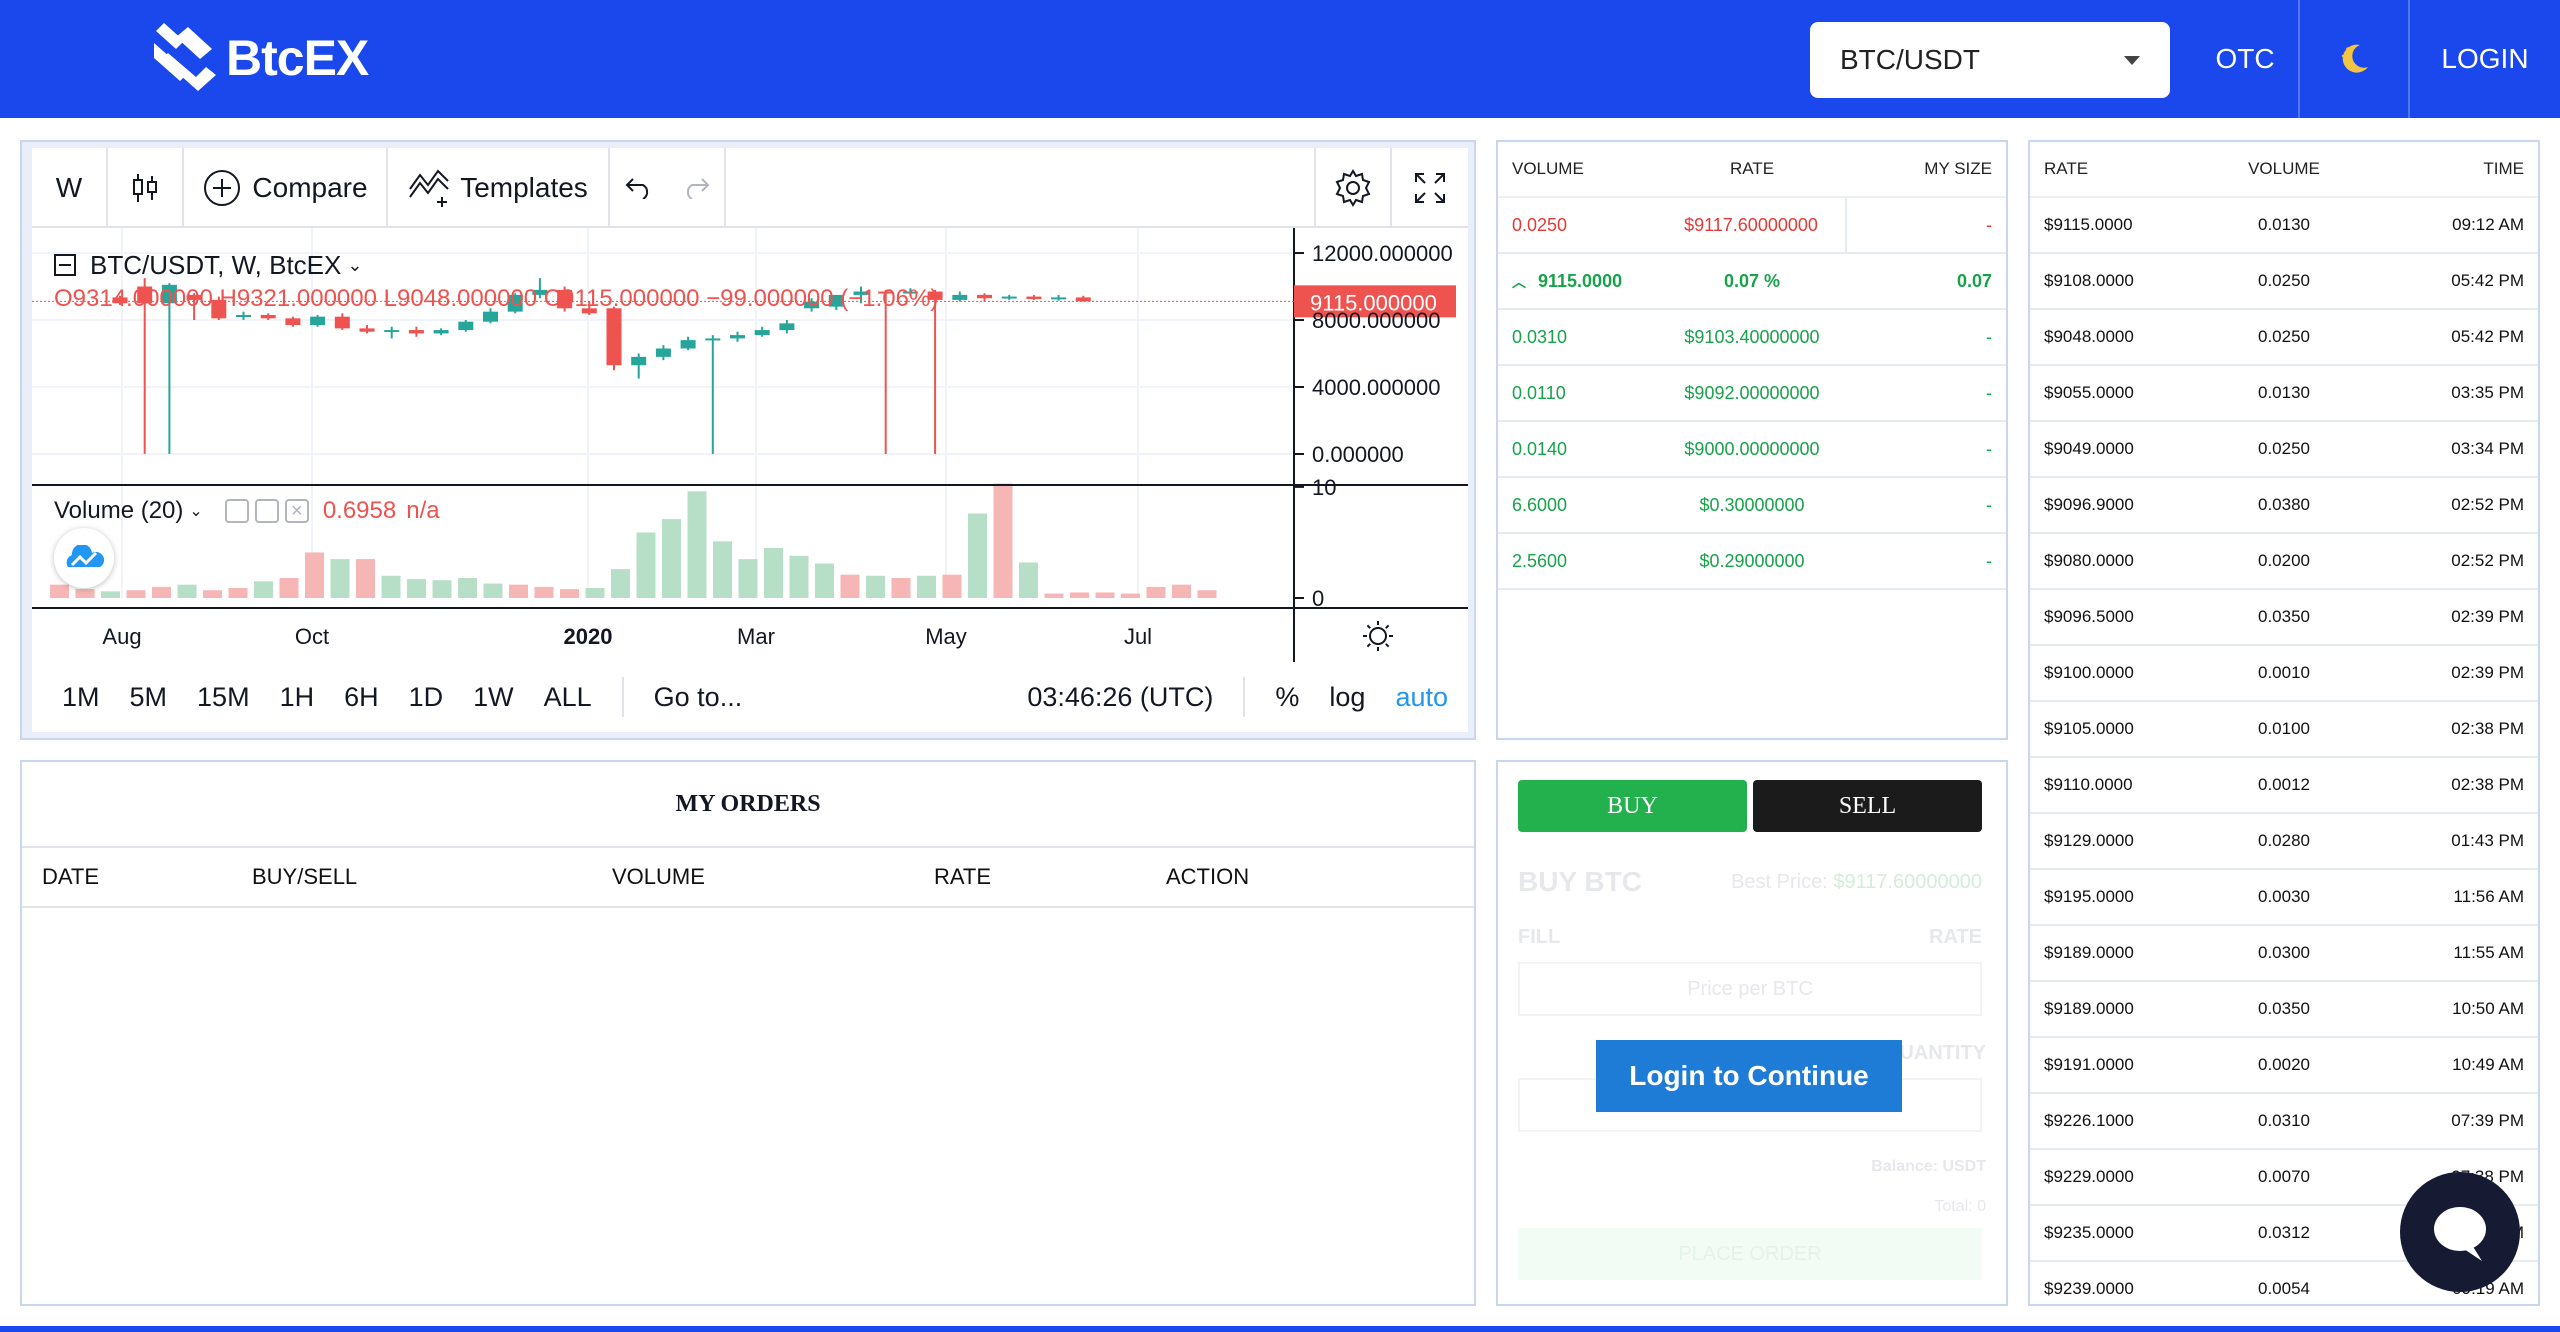 Image resolution: width=2560 pixels, height=1332 pixels. I want to click on trade-volume: 0.0010, so click(2284, 672).